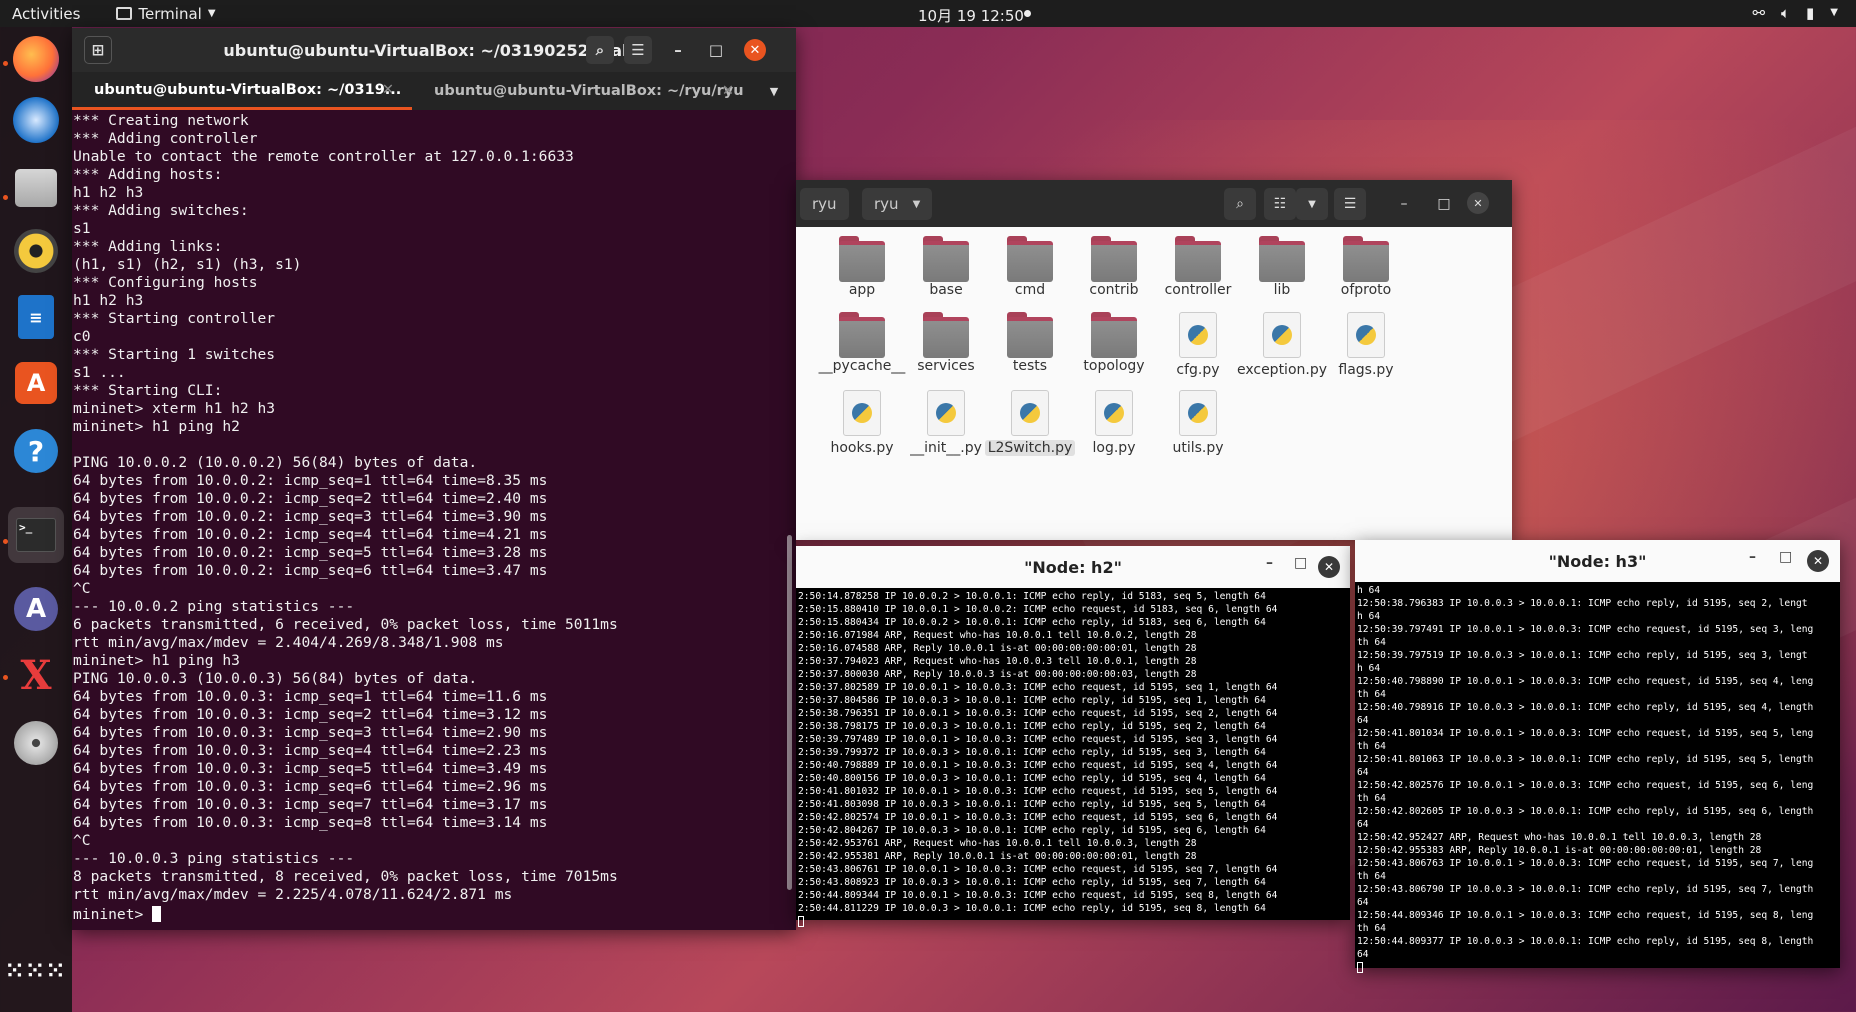 The width and height of the screenshot is (1856, 1012). I want to click on ubuntu-software-icon: A, so click(36, 609).